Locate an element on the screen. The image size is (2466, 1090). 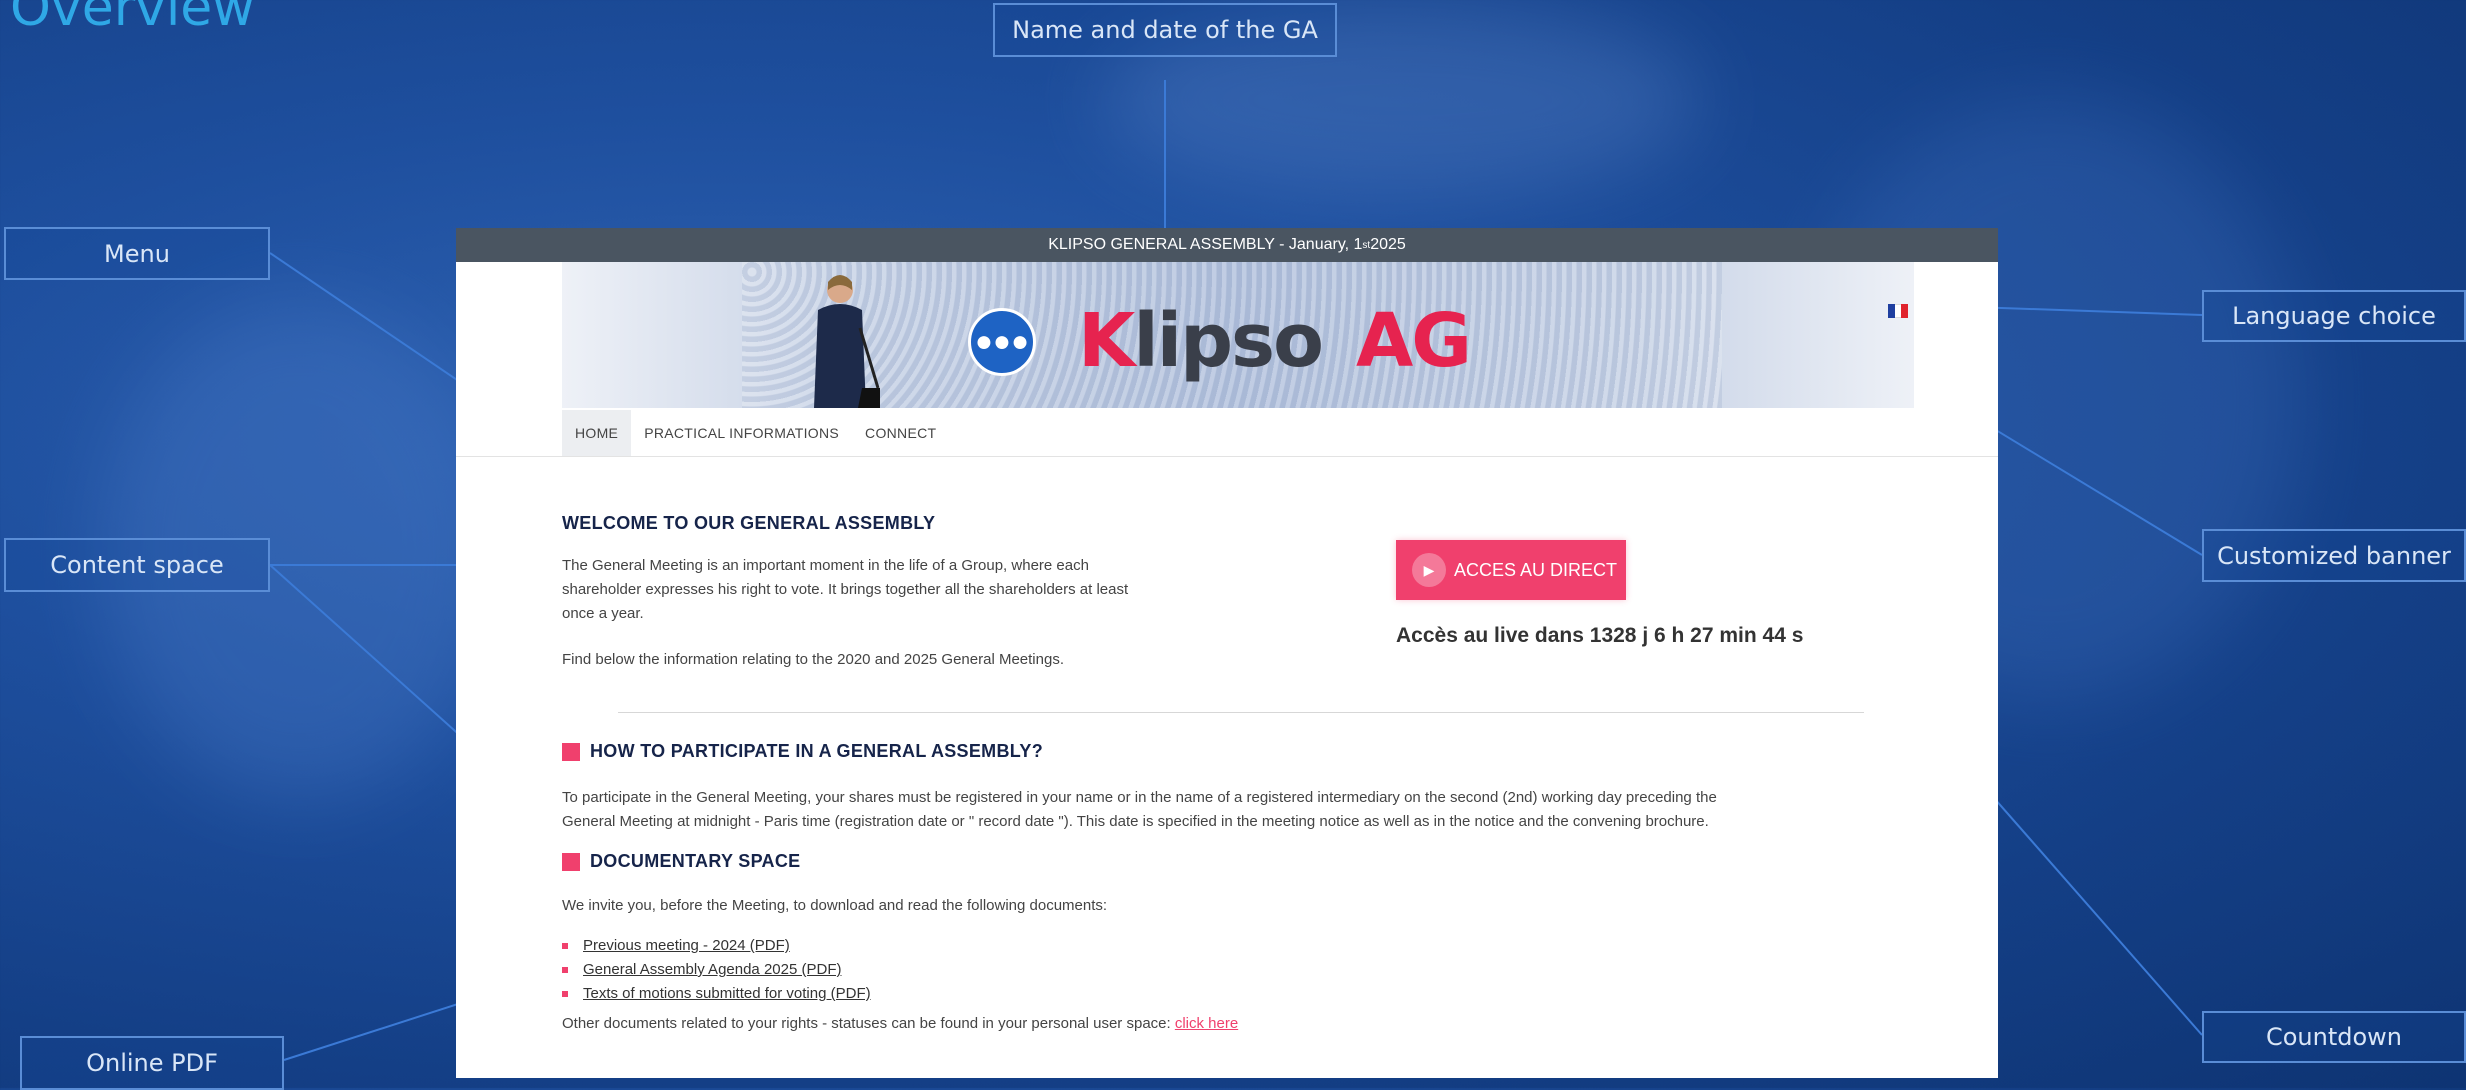
group-icon: ●●● is located at coordinates (1002, 342).